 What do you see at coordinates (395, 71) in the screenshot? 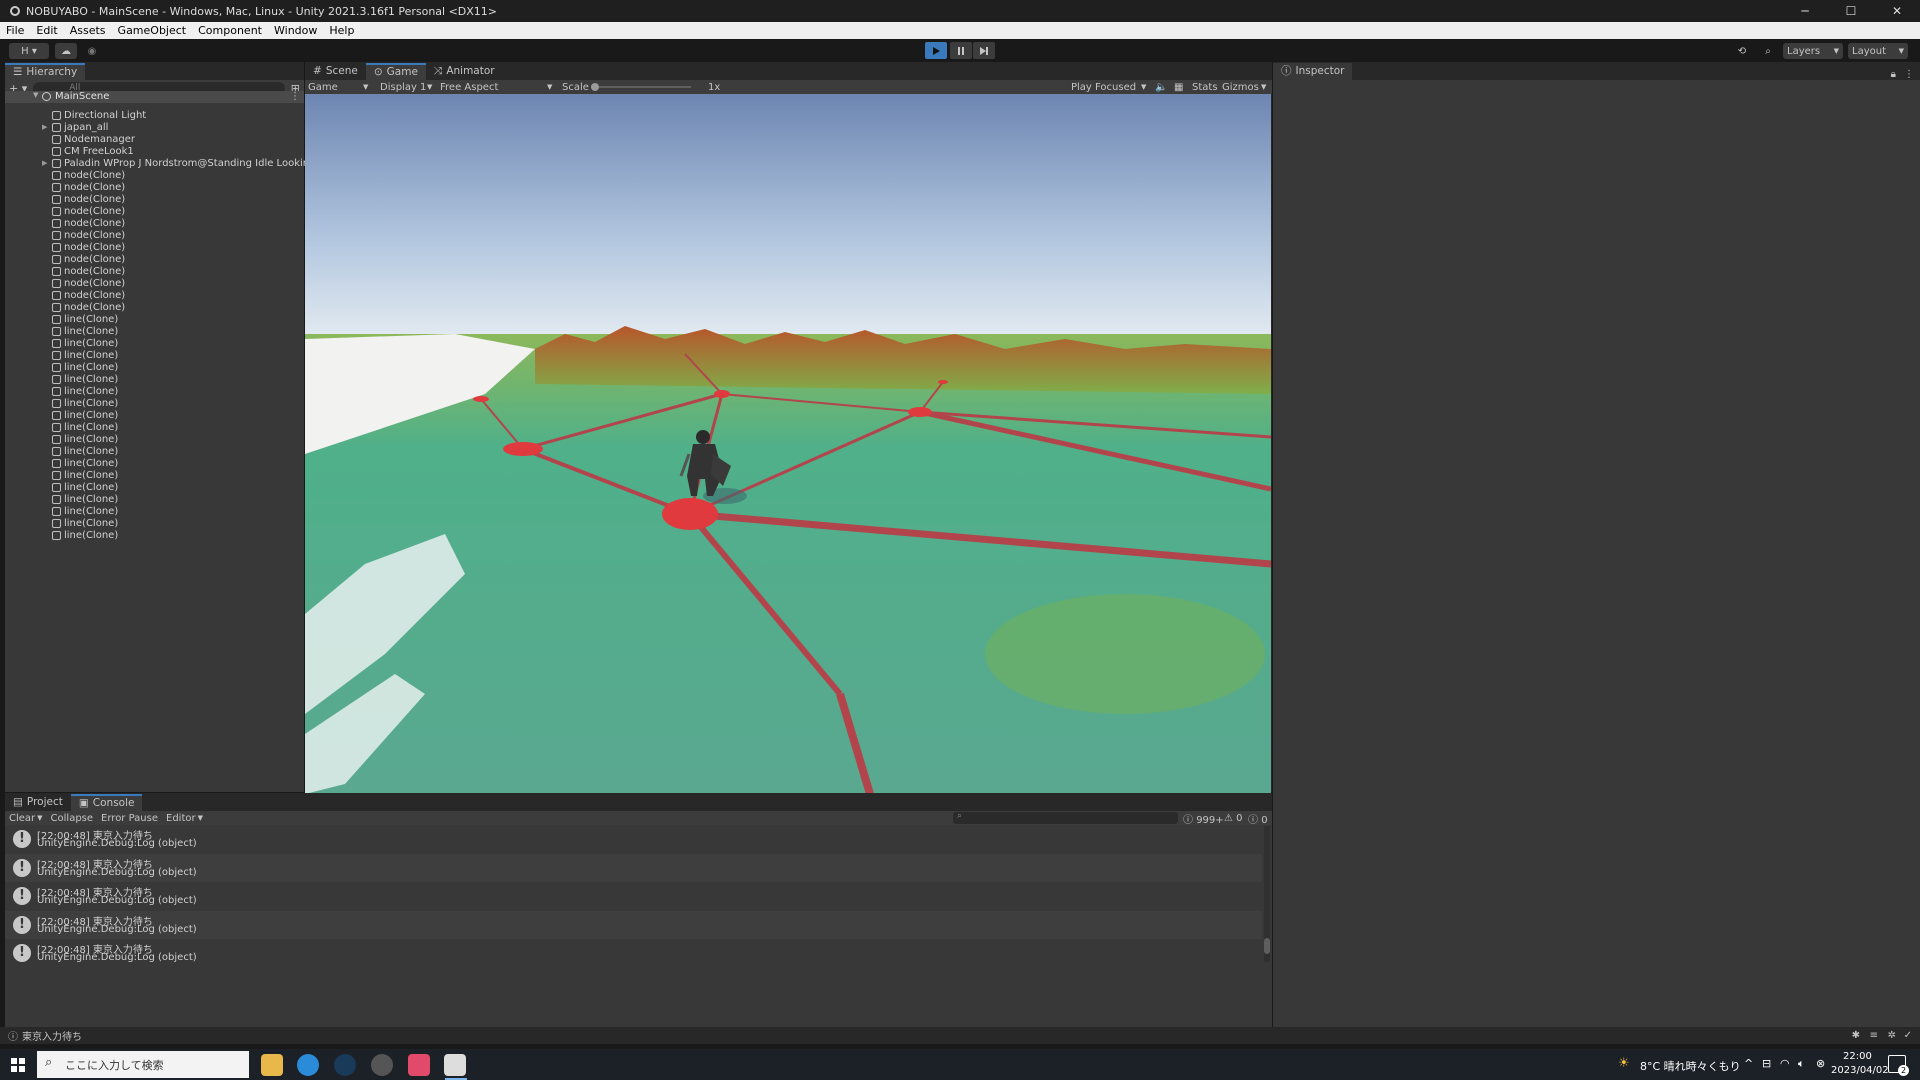
I see `tab-game: ⊙ Game` at bounding box center [395, 71].